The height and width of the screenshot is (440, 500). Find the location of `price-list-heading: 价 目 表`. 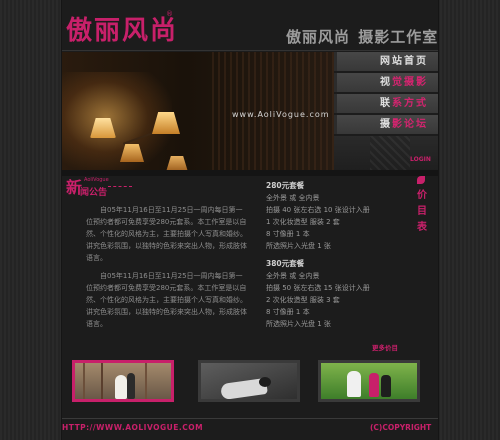

price-list-heading: 价 目 表 is located at coordinates (424, 207).